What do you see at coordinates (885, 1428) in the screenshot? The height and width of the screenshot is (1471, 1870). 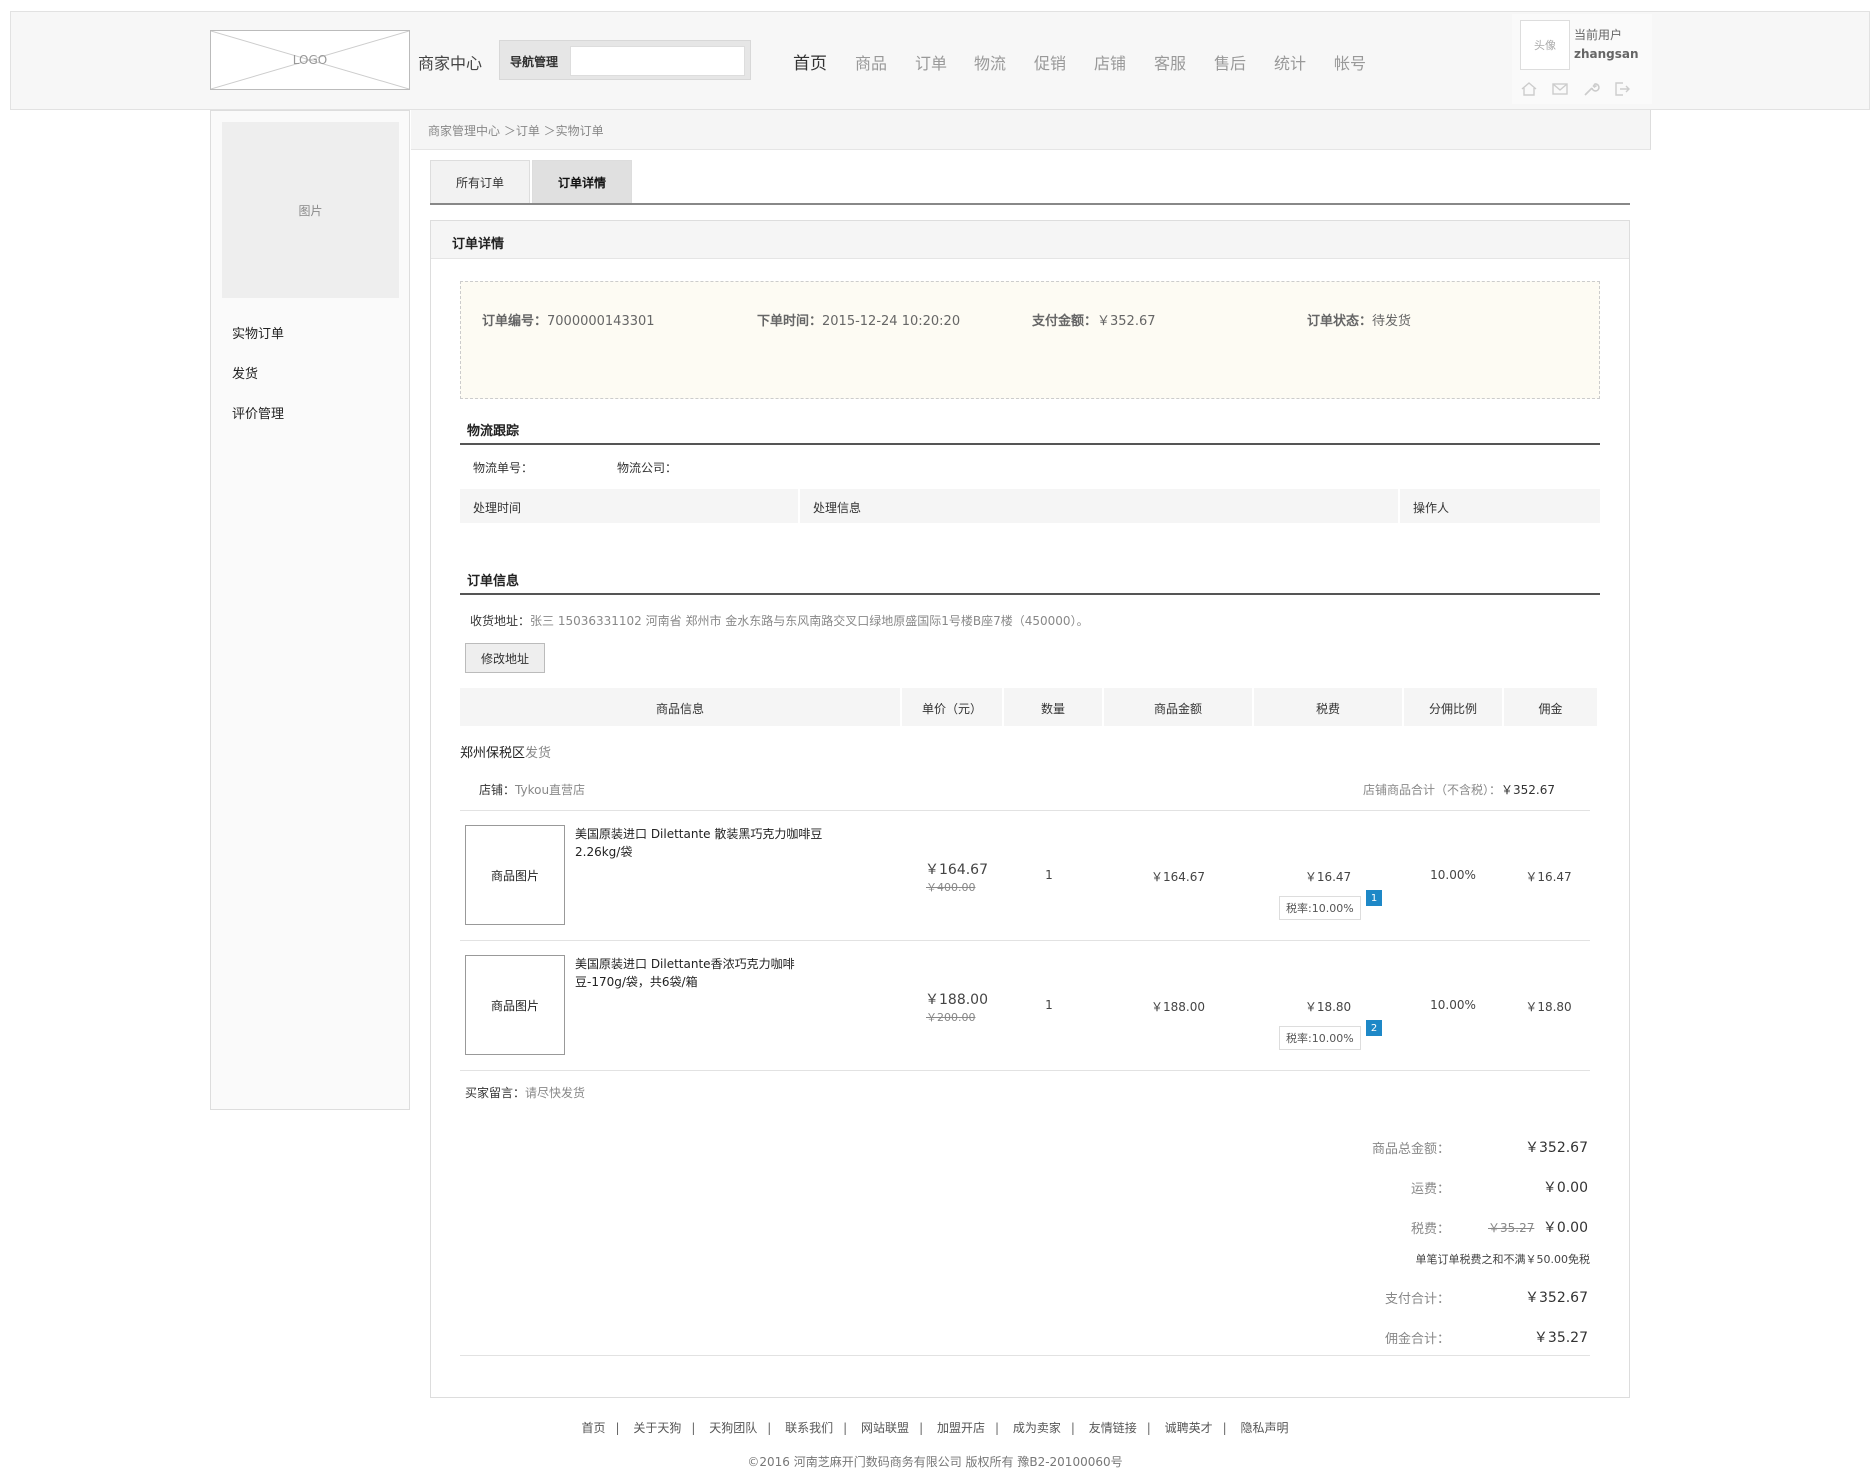 I see `footer-link: 网站联盟` at bounding box center [885, 1428].